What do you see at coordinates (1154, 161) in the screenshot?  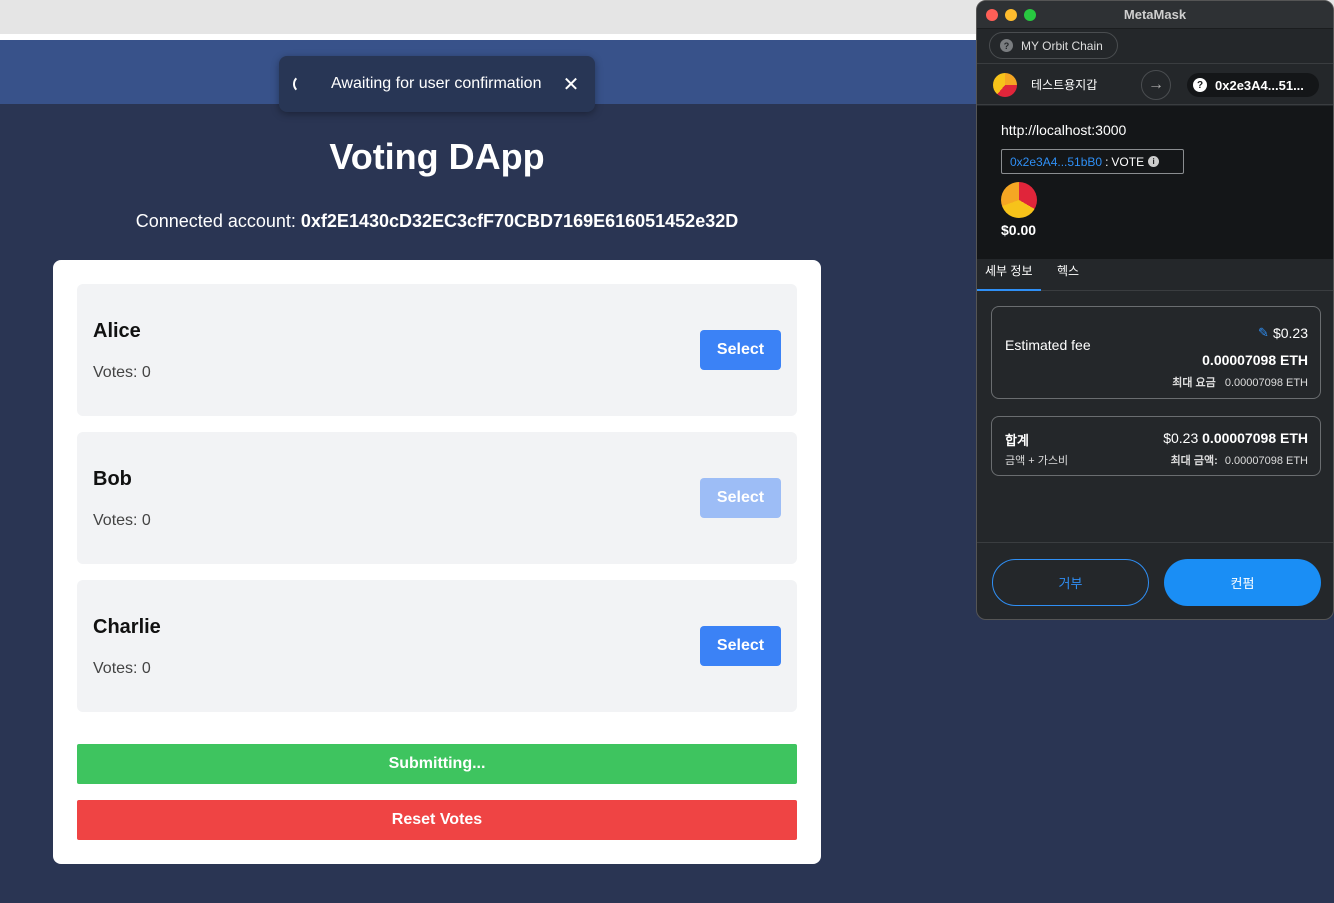 I see `info-icon: i` at bounding box center [1154, 161].